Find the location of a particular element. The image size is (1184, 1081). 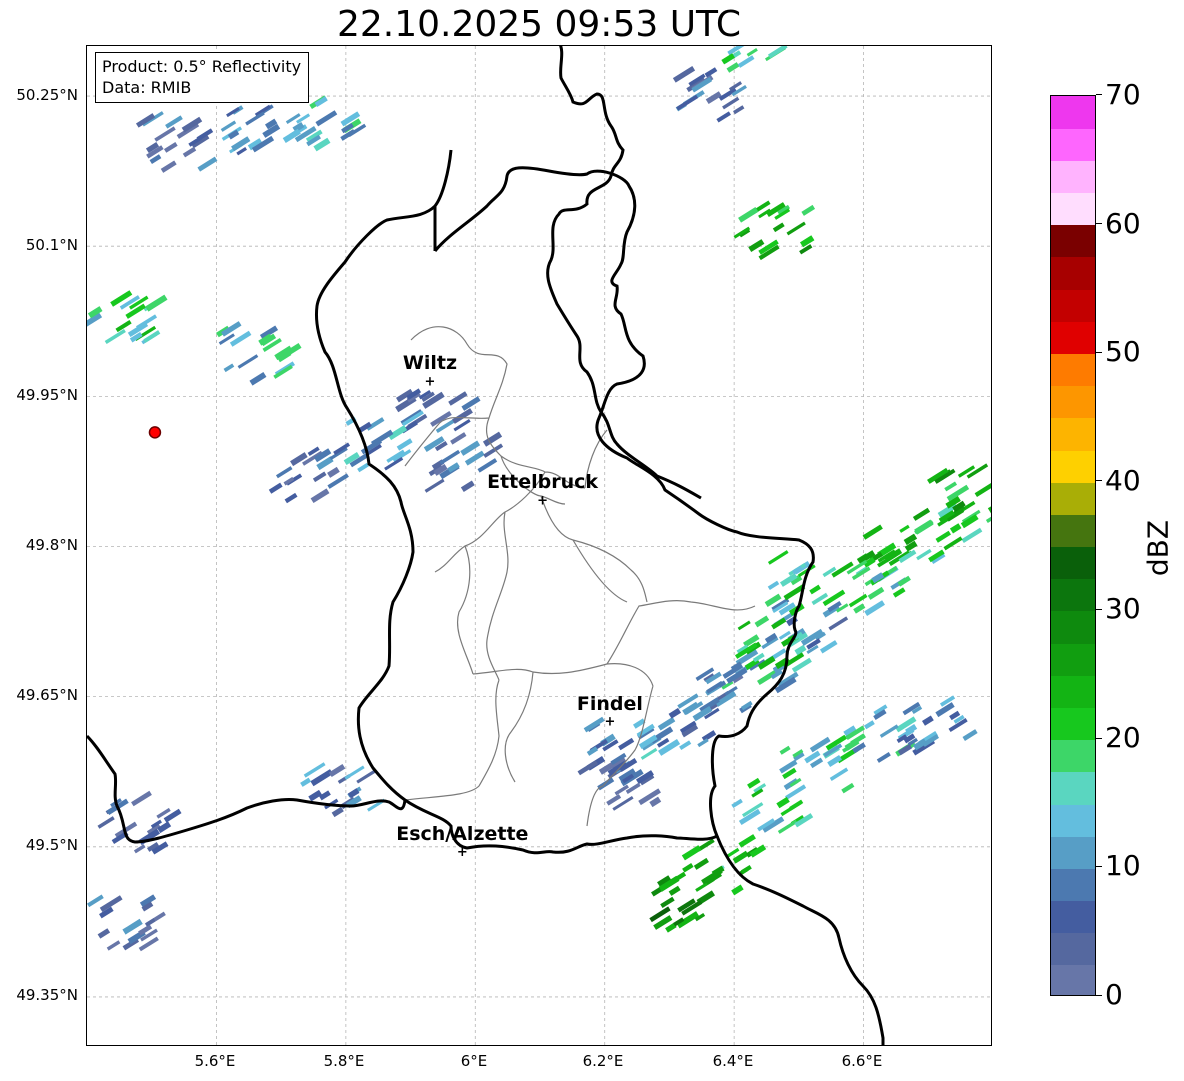

dbz-colorbar is located at coordinates (1073, 545).